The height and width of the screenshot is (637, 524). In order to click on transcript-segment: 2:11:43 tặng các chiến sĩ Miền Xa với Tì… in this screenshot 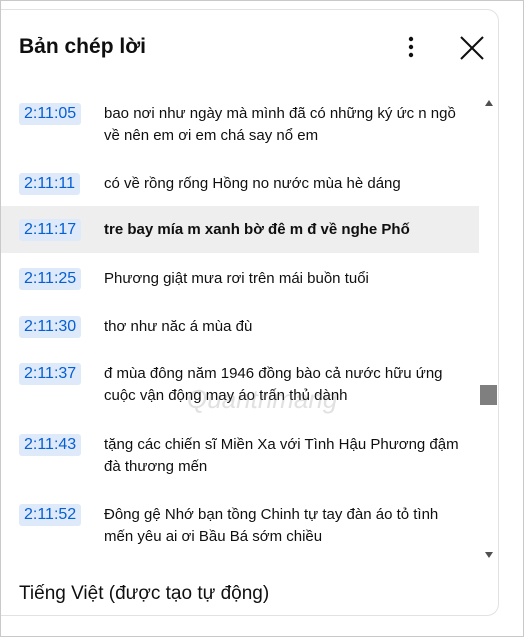, I will do `click(240, 454)`.